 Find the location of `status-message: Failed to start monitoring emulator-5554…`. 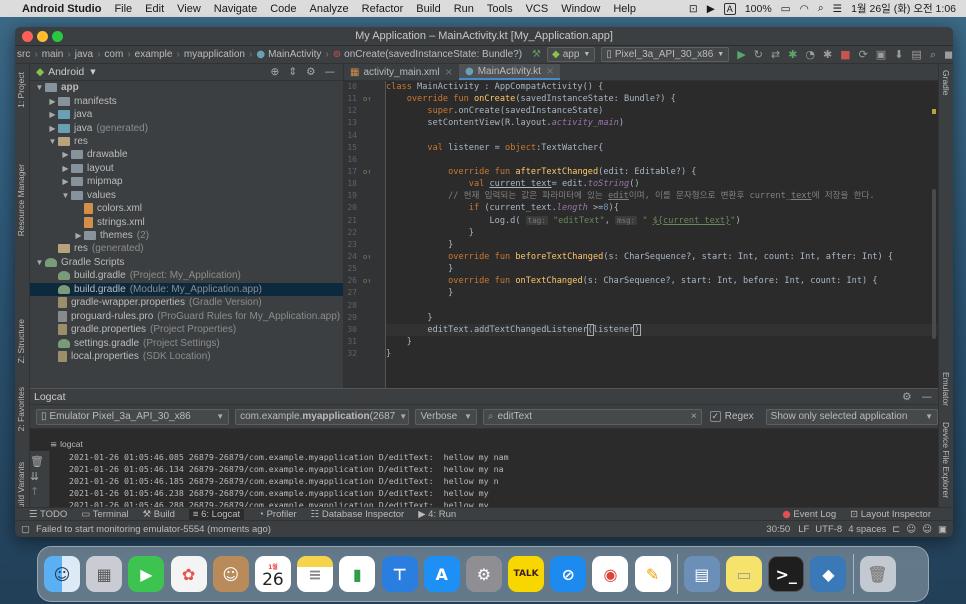

status-message: Failed to start monitoring emulator-5554… is located at coordinates (153, 529).